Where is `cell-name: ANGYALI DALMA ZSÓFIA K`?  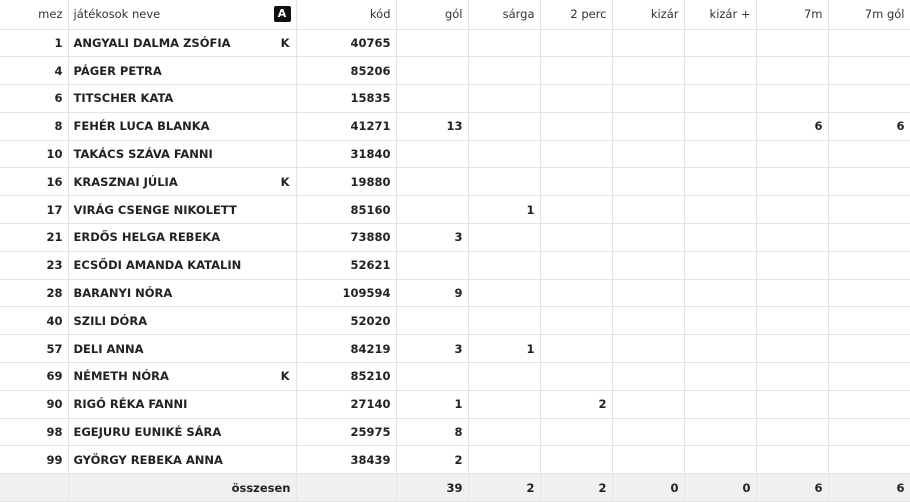
cell-name: ANGYALI DALMA ZSÓFIA K is located at coordinates (182, 43).